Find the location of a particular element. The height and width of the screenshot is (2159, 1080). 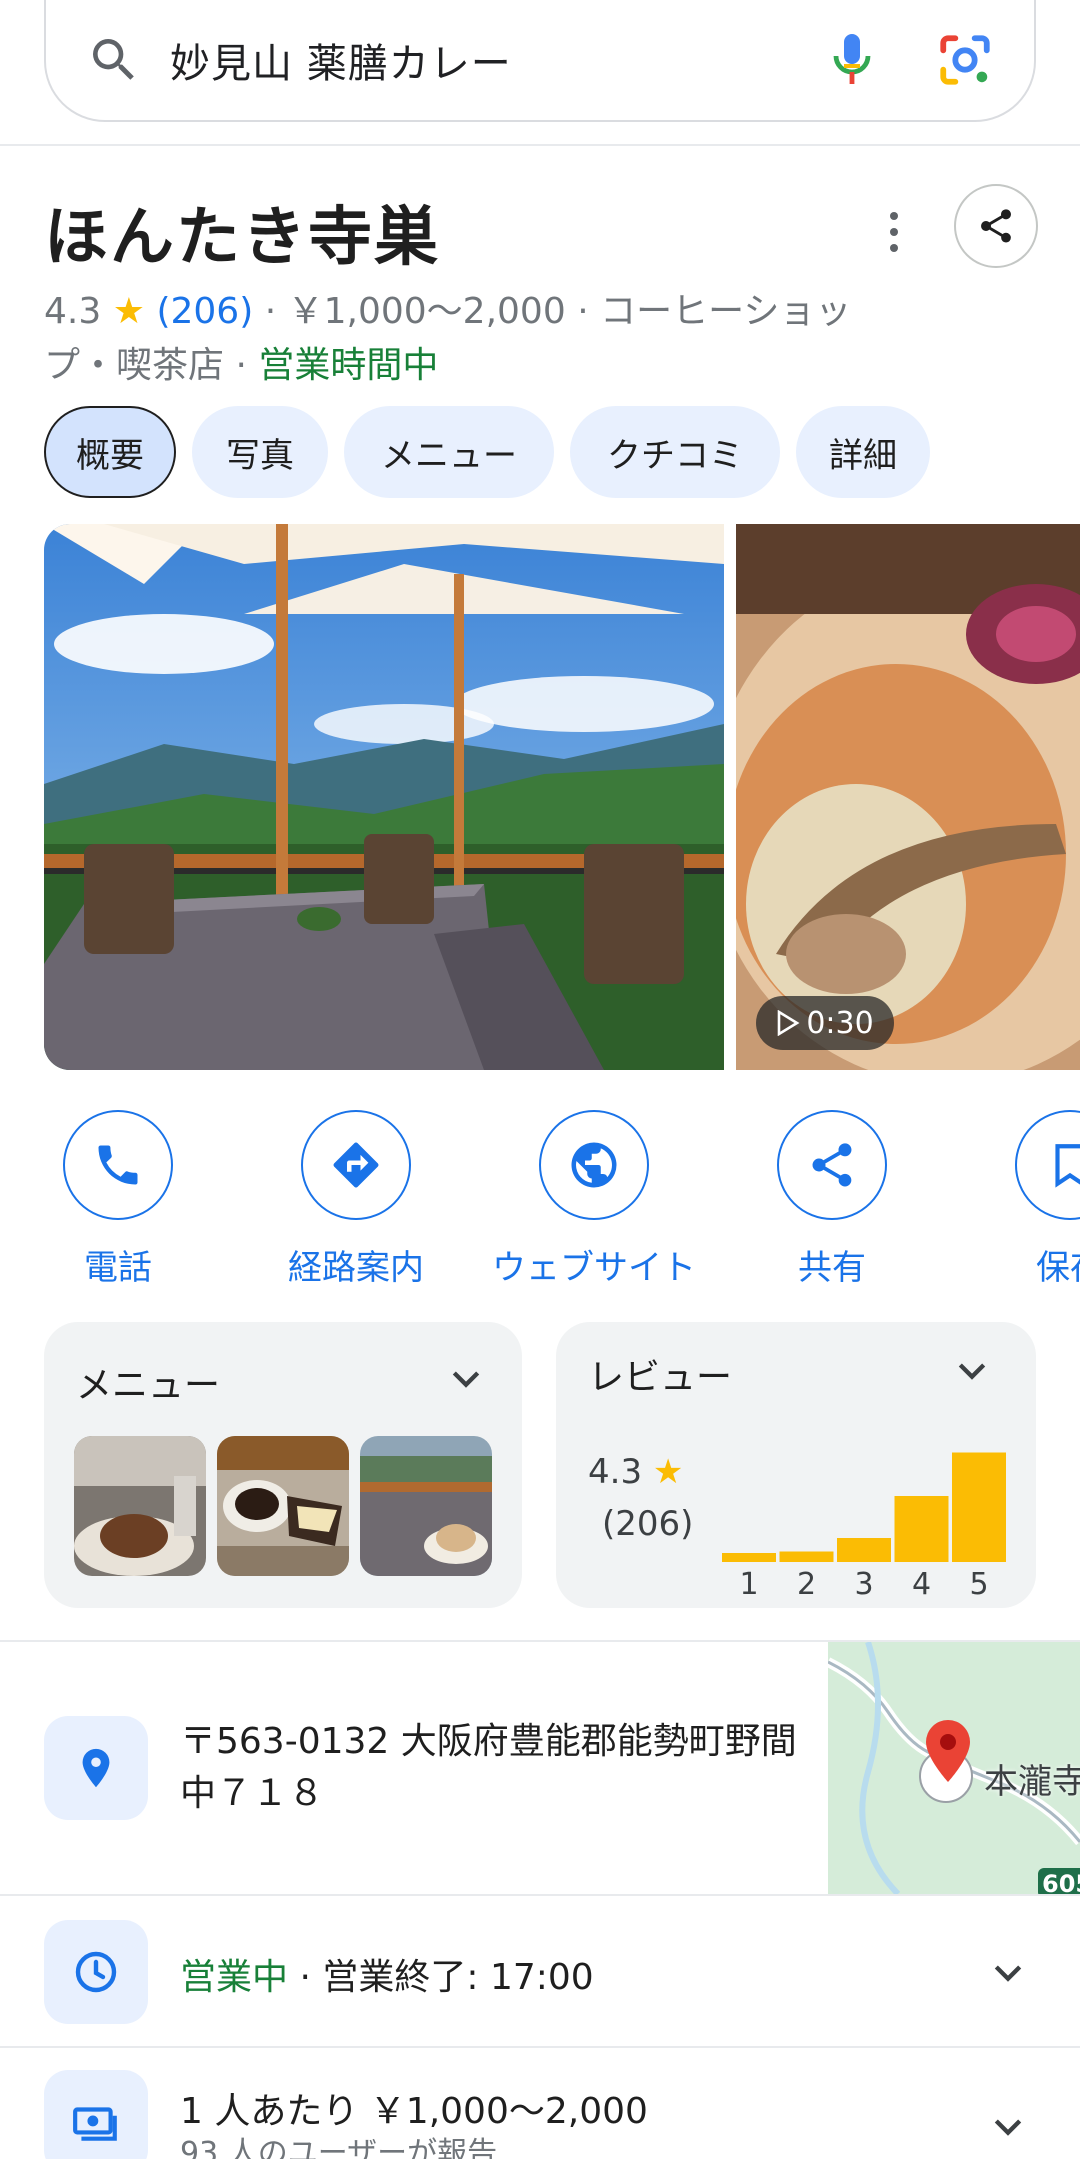

clock-icon is located at coordinates (96, 1972).